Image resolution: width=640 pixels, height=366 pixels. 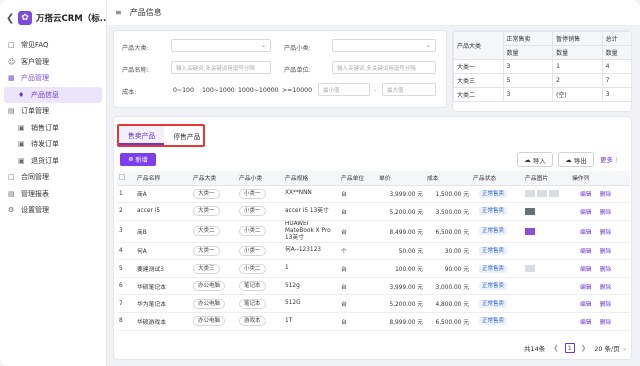 What do you see at coordinates (118, 12) in the screenshot?
I see `menu-toggle-icon: ≡` at bounding box center [118, 12].